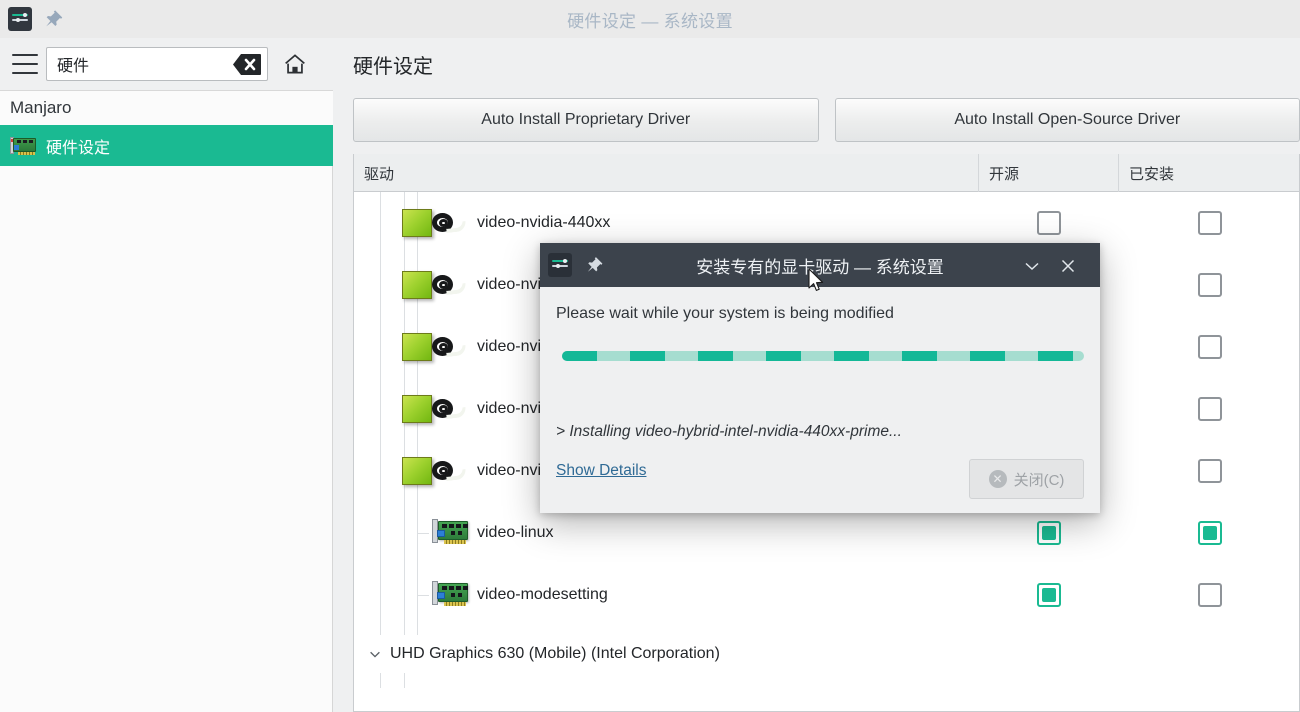 The image size is (1300, 712). I want to click on minimize-icon, so click(1032, 266).